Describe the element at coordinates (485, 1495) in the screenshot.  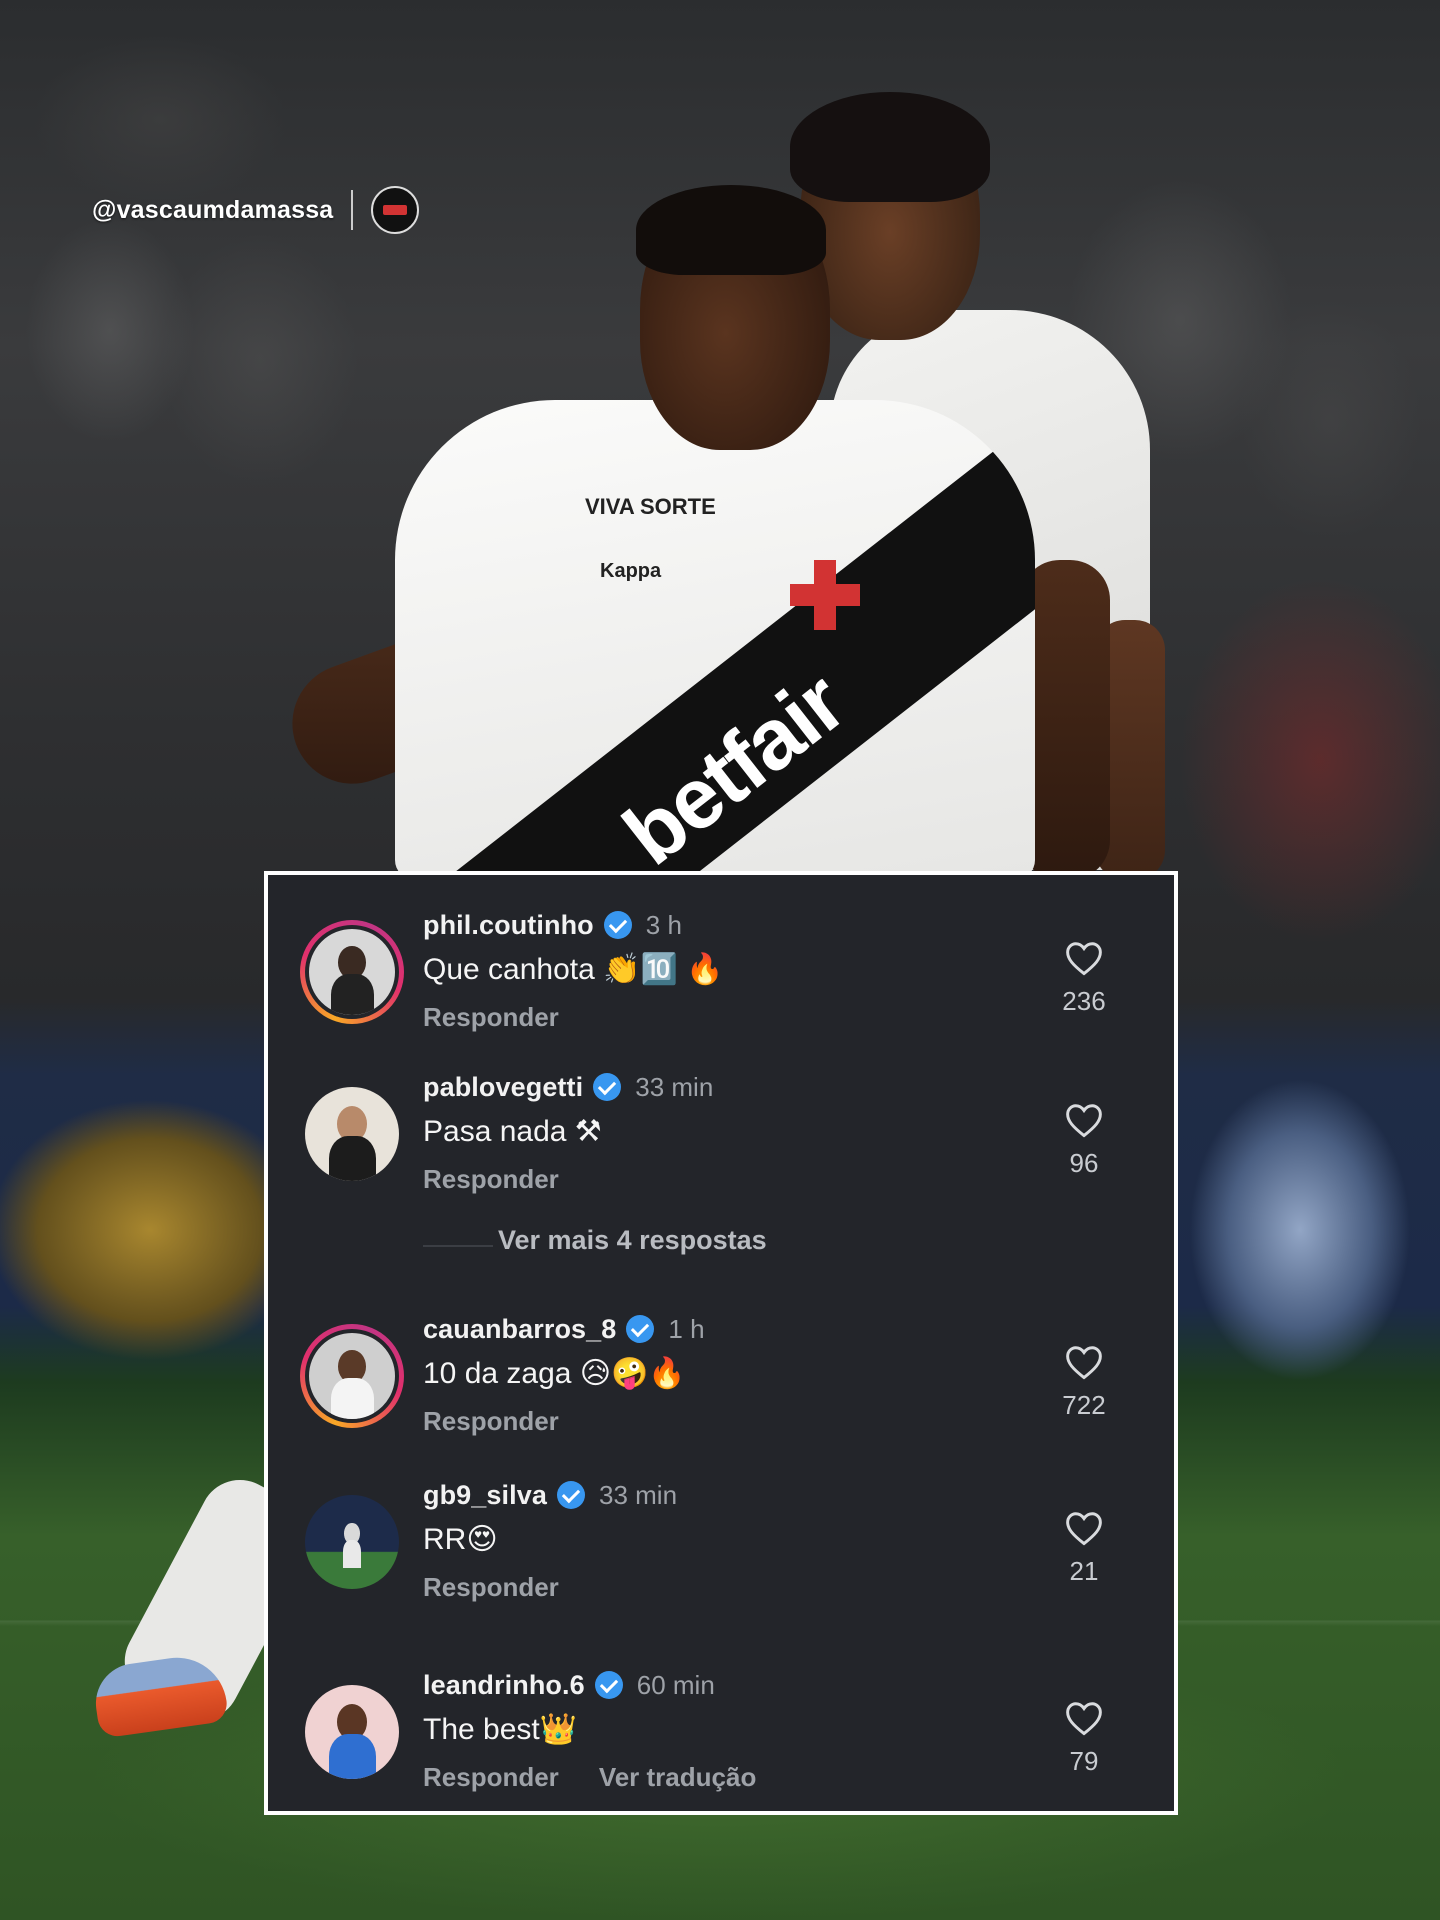
I see `comment-username: gb9_silva` at that location.